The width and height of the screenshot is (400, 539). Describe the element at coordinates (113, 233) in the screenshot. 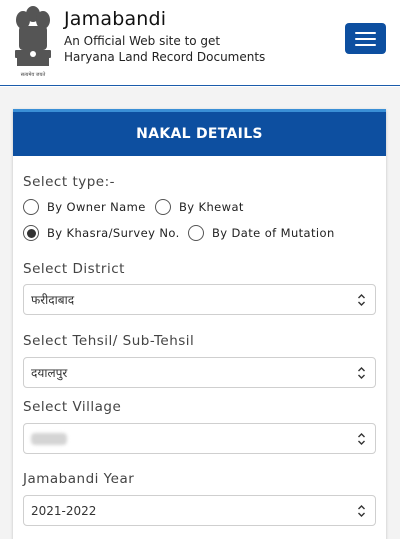

I see `radio-label: By Khasra/Survey No.` at that location.